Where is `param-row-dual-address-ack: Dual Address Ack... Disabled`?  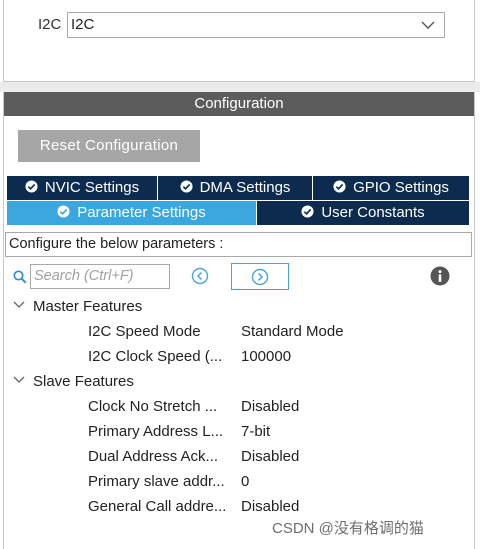 param-row-dual-address-ack: Dual Address Ack... Disabled is located at coordinates (278, 457).